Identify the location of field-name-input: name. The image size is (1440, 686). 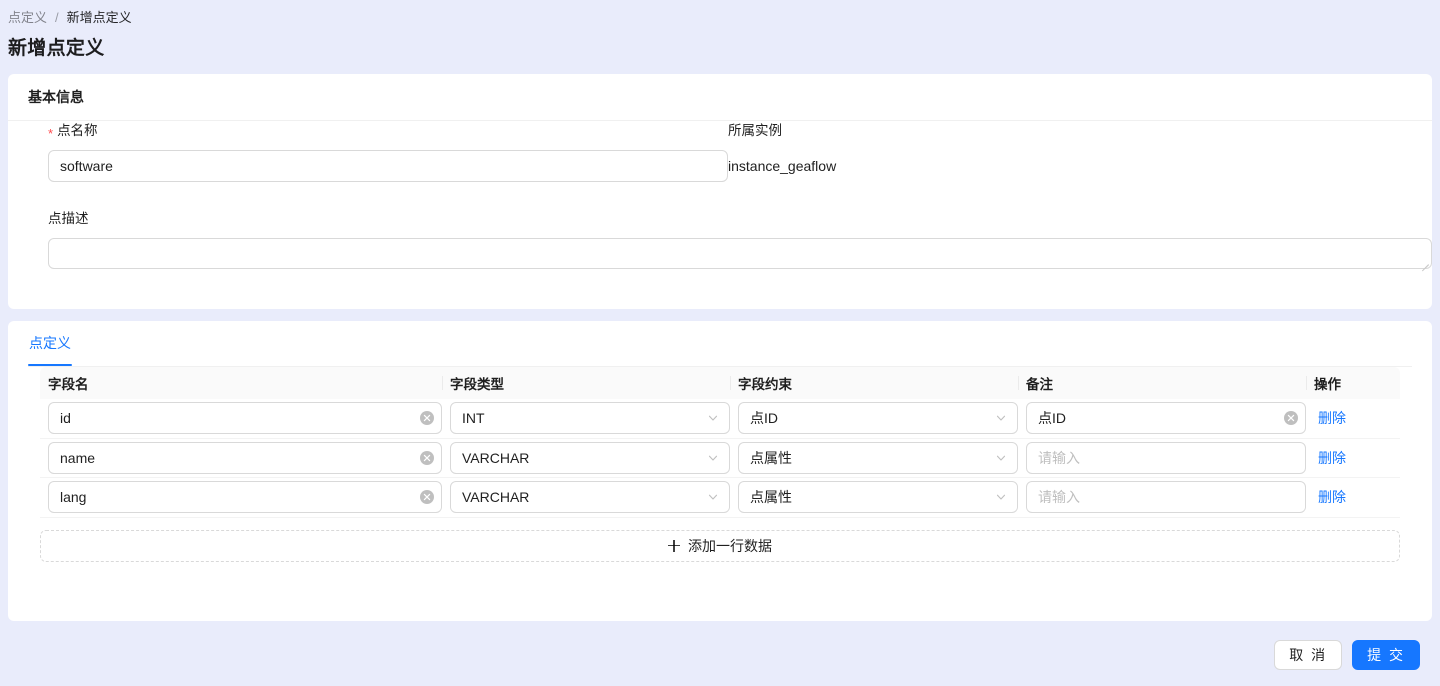
(245, 457).